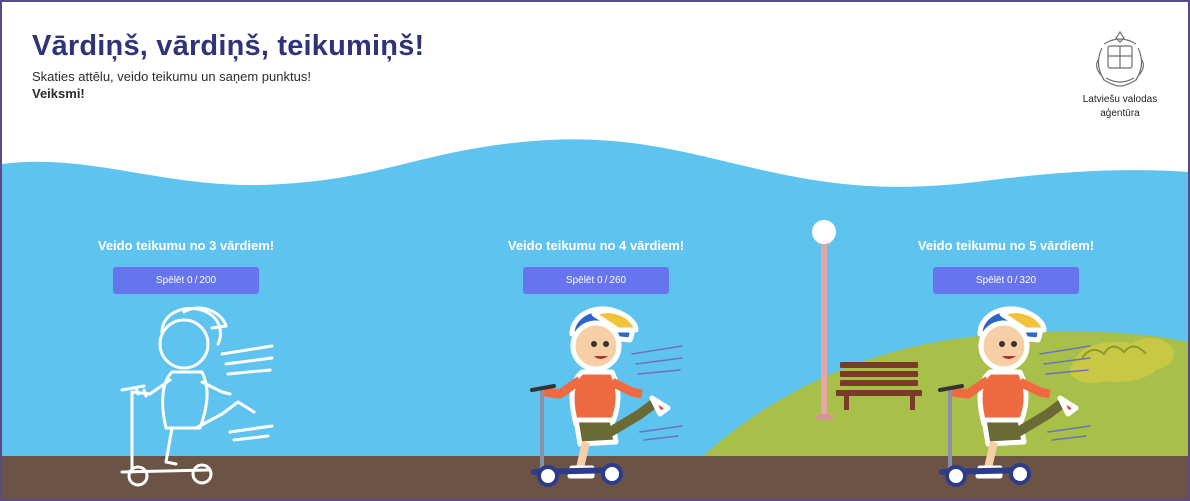 The image size is (1190, 501). Describe the element at coordinates (1028, 280) in the screenshot. I see `score-max: 320` at that location.